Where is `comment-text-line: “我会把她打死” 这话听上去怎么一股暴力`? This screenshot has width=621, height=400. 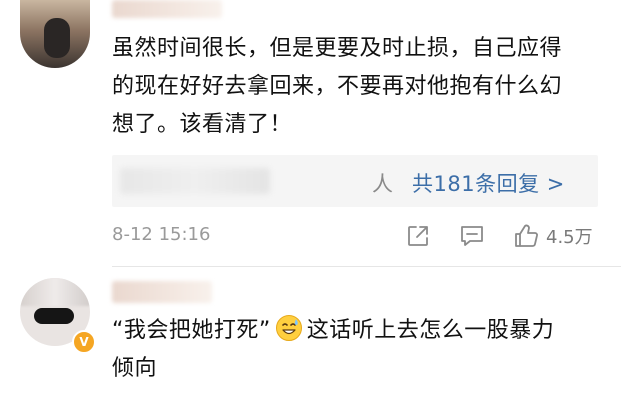
comment-text-line: “我会把她打死” 这话听上去怎么一股暴力 is located at coordinates (362, 331).